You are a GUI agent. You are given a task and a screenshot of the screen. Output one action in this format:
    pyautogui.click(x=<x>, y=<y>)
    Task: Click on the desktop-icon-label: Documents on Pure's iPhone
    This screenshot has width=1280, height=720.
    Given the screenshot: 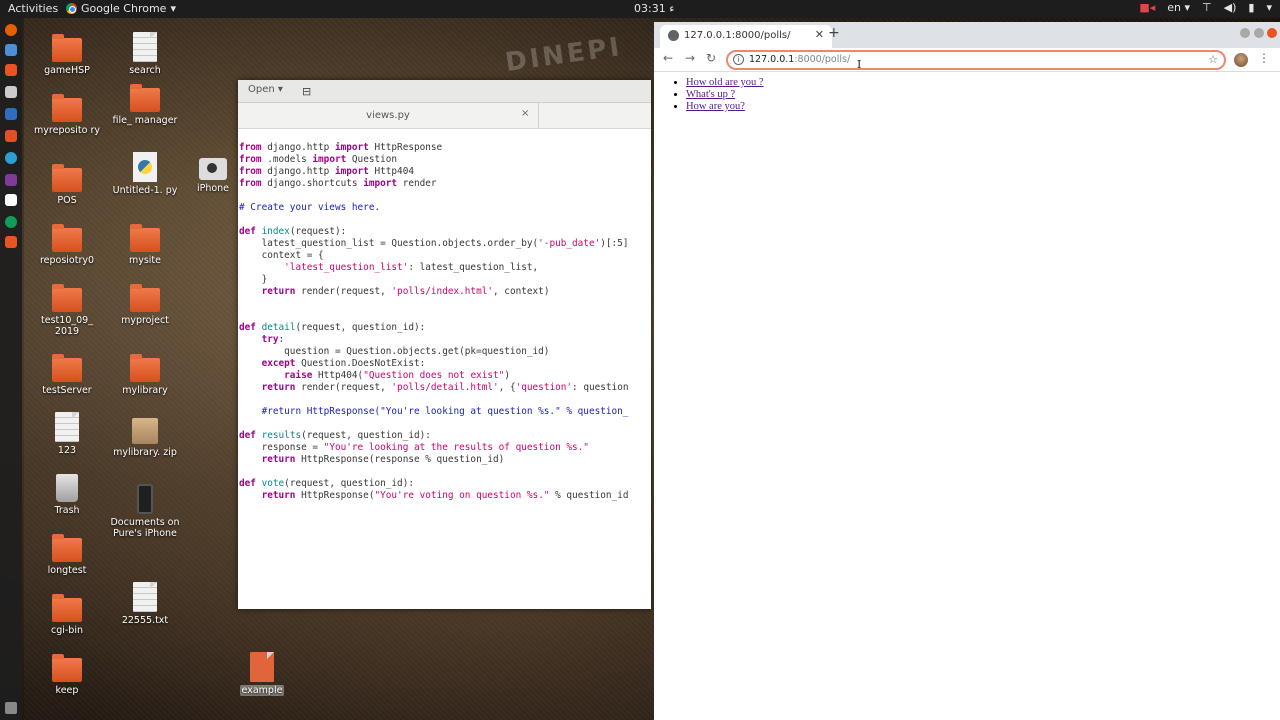 What is the action you would take?
    pyautogui.click(x=145, y=528)
    